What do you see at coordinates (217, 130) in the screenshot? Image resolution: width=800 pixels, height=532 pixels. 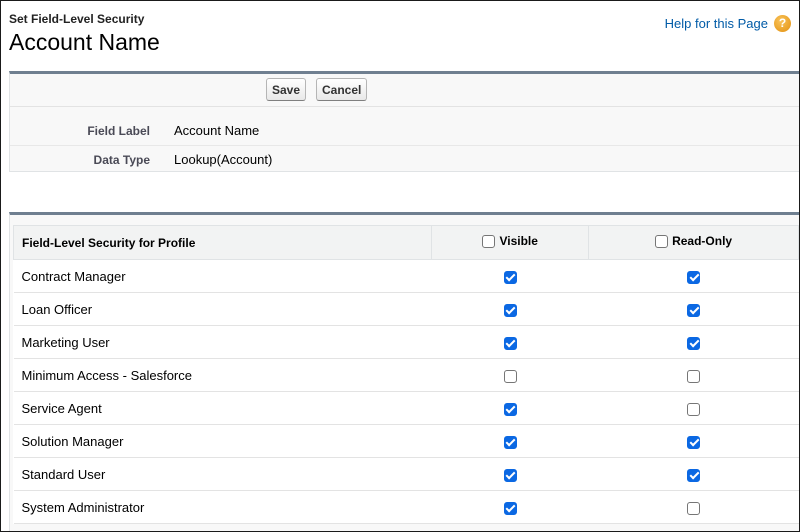 I see `field-label-value: Account Name` at bounding box center [217, 130].